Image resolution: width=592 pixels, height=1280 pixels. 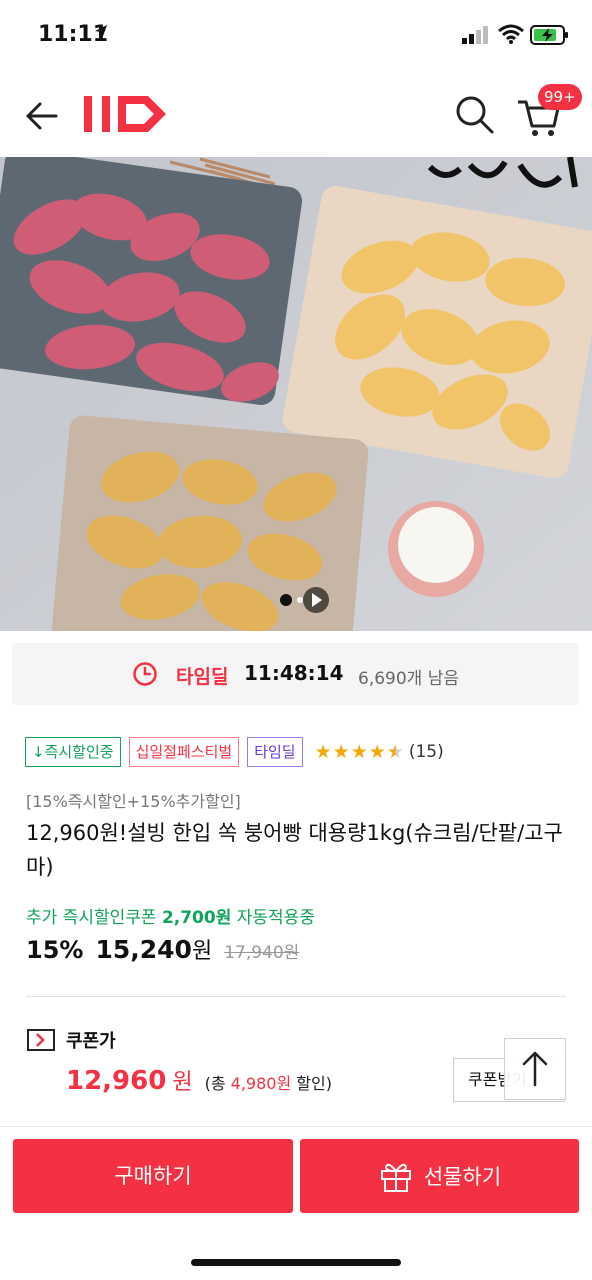 I want to click on product-title: 12,960원!설빙 한입 쏙 붕어빵 대용량1kg(슈크림/단팥/고구마), so click(x=294, y=850).